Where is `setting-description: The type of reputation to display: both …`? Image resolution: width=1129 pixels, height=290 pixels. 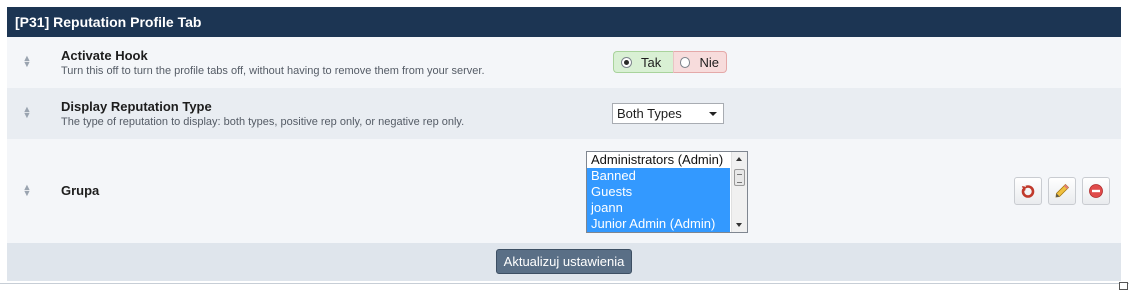
setting-description: The type of reputation to display: both … is located at coordinates (263, 122).